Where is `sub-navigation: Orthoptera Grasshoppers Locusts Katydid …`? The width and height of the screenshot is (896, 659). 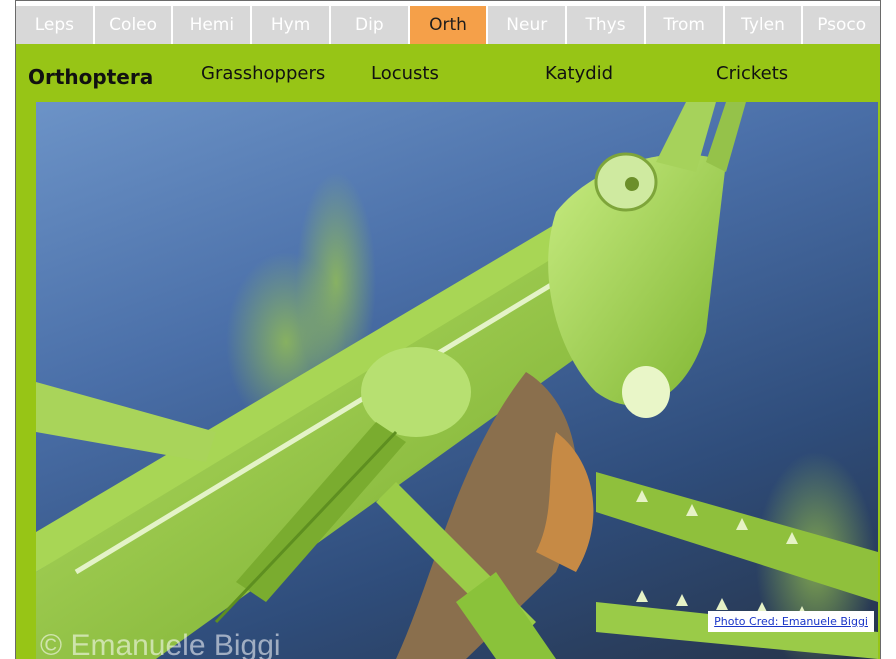 sub-navigation: Orthoptera Grasshoppers Locusts Katydid … is located at coordinates (448, 73).